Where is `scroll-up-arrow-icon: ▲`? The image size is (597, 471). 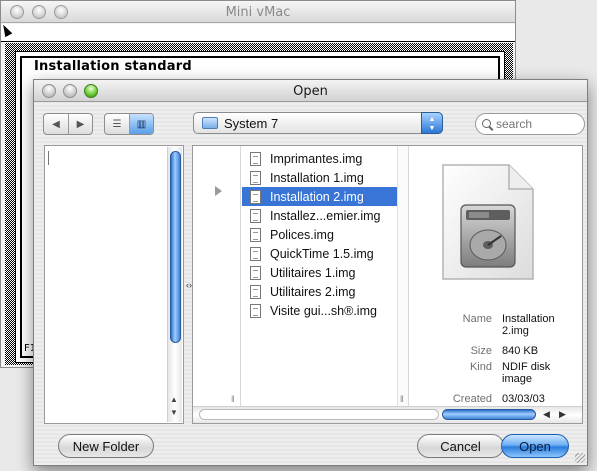 scroll-up-arrow-icon: ▲ is located at coordinates (174, 399).